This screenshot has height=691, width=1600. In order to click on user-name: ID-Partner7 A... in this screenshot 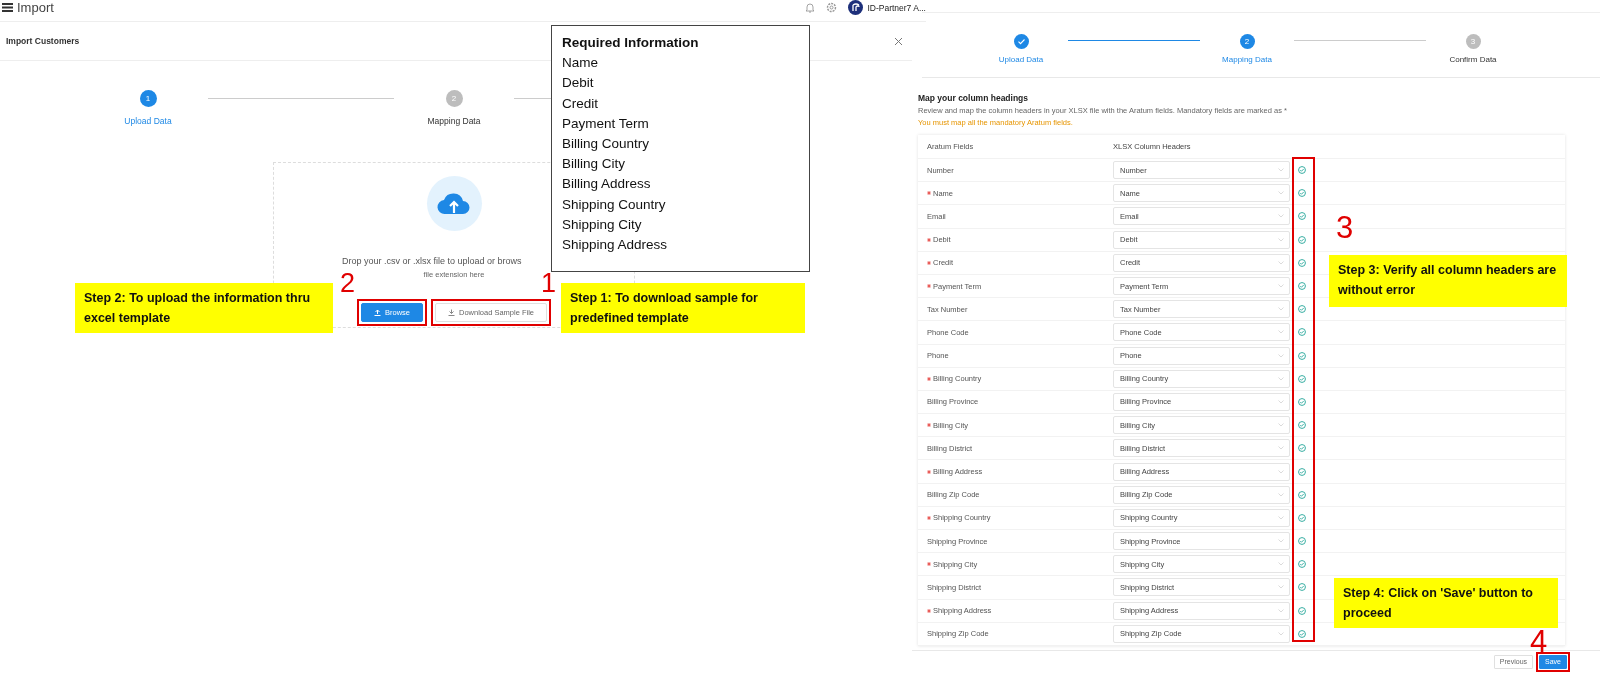, I will do `click(896, 7)`.